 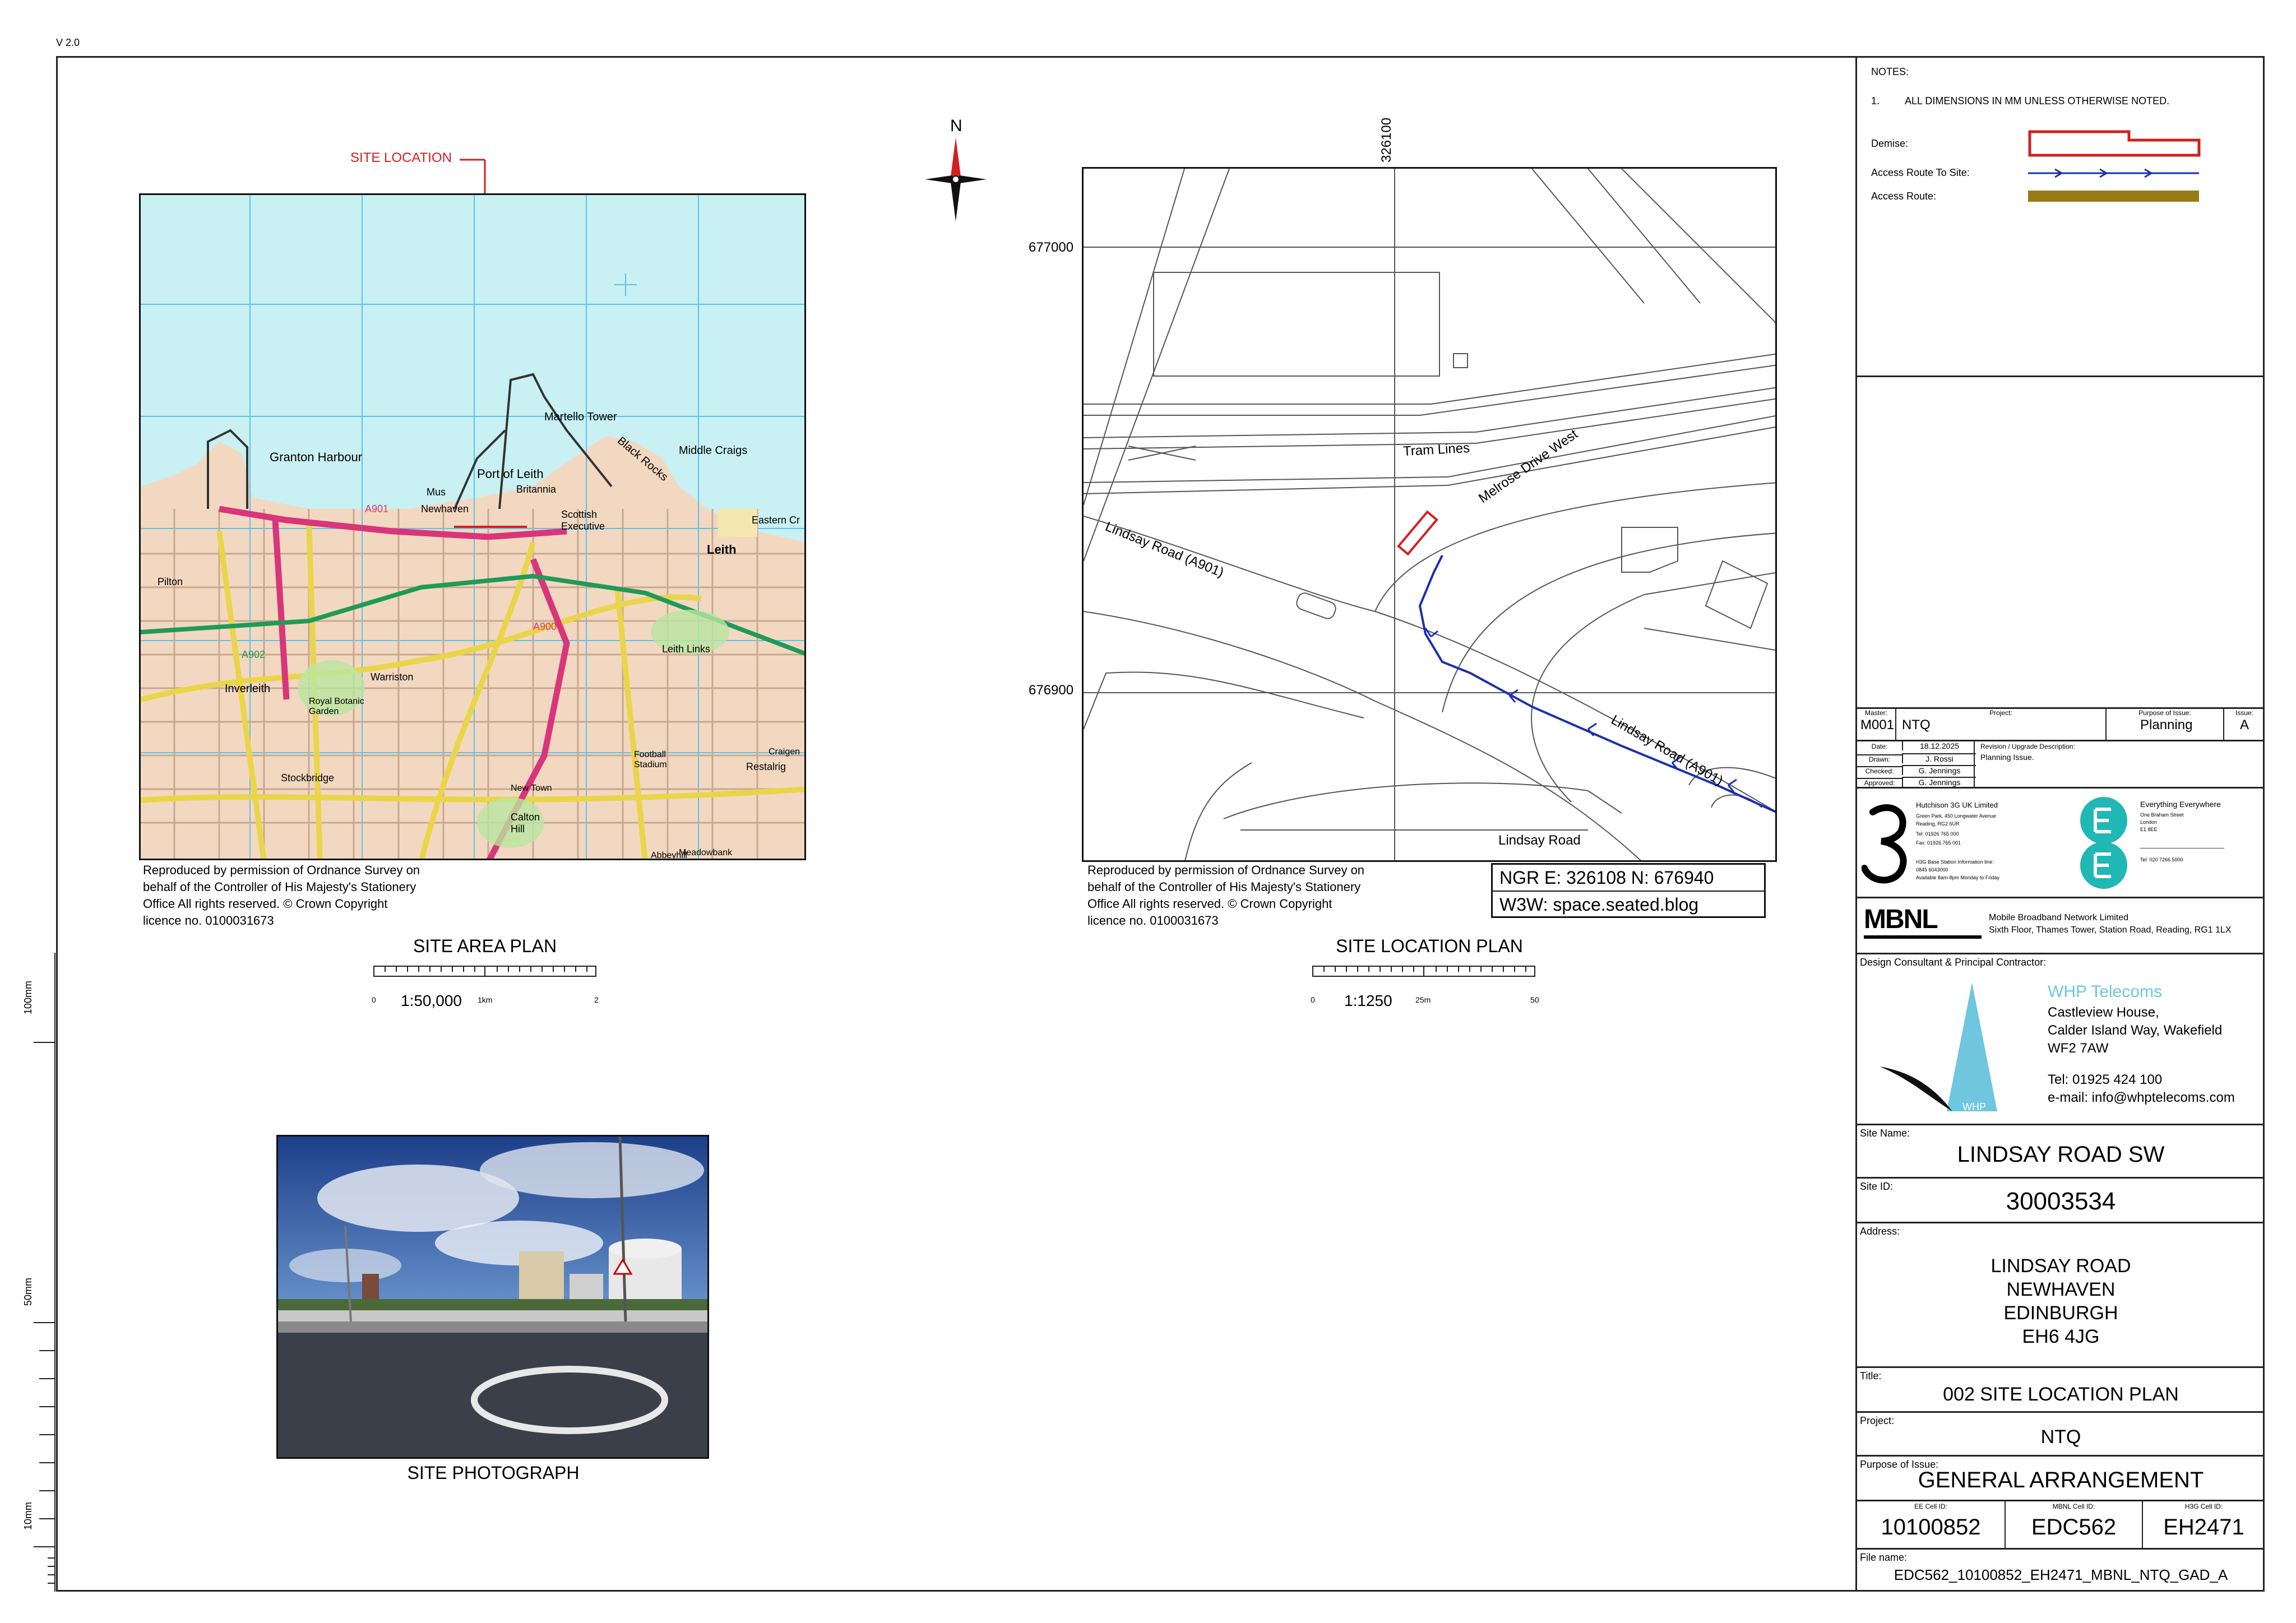 I want to click on map-label: Pilton, so click(x=170, y=581).